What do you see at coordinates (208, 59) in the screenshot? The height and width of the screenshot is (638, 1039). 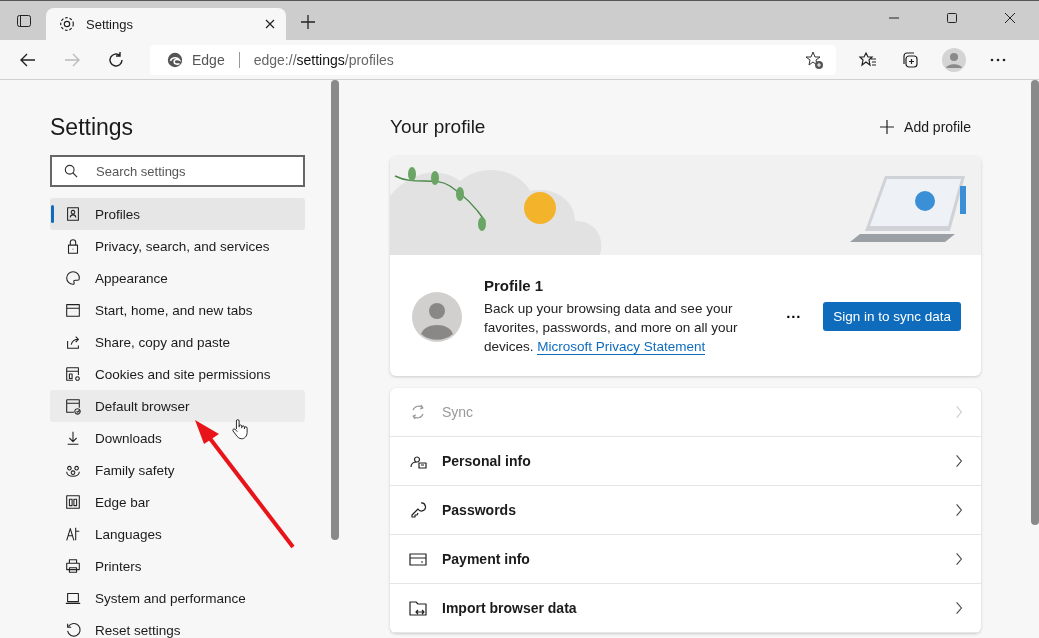 I see `site-label: Edge` at bounding box center [208, 59].